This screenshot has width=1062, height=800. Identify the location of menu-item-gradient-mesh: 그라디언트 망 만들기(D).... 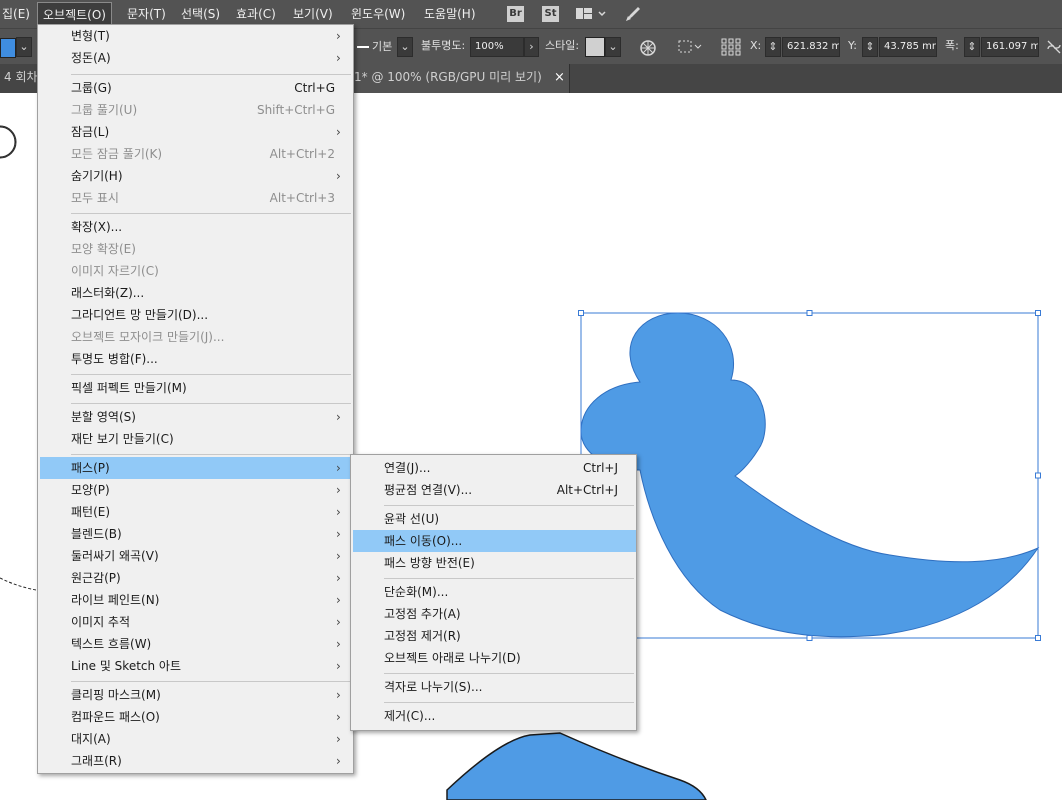
(195, 315).